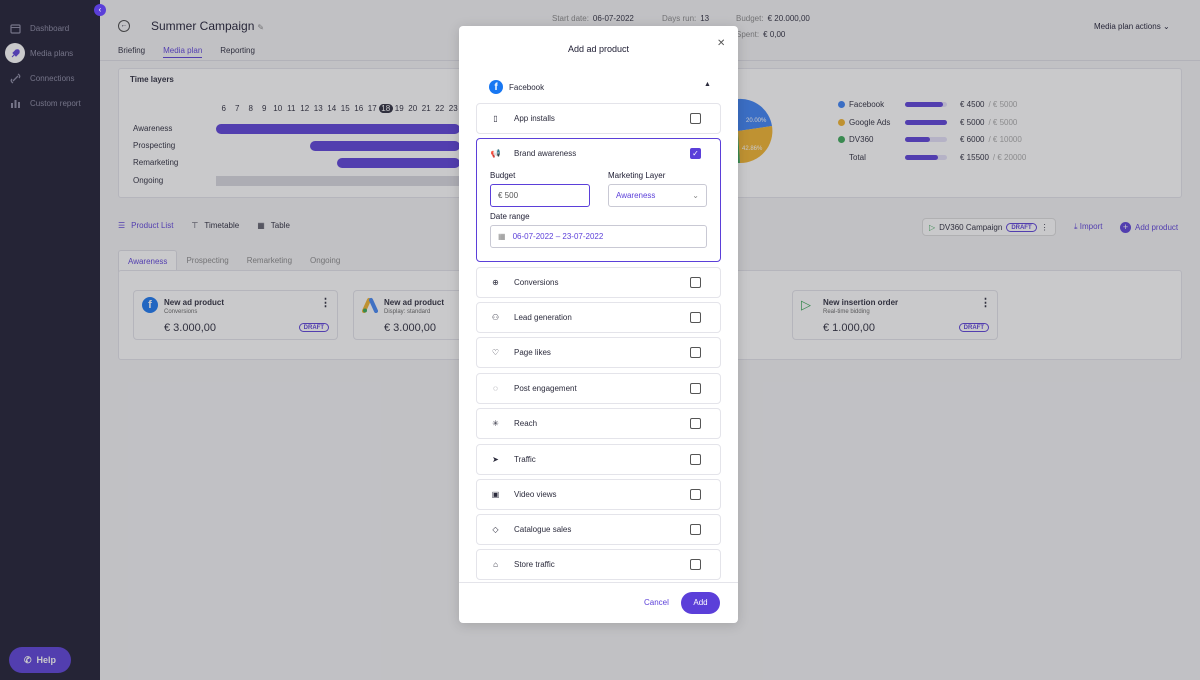  What do you see at coordinates (495, 118) in the screenshot?
I see `phone-download-icon: ▯` at bounding box center [495, 118].